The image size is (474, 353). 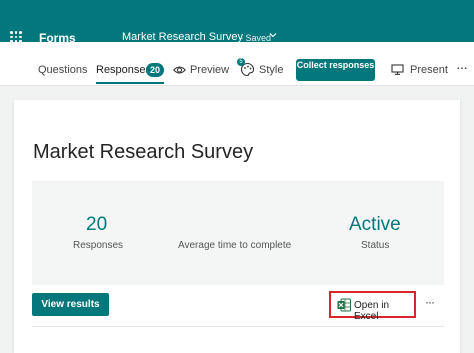 I want to click on divider, so click(x=238, y=326).